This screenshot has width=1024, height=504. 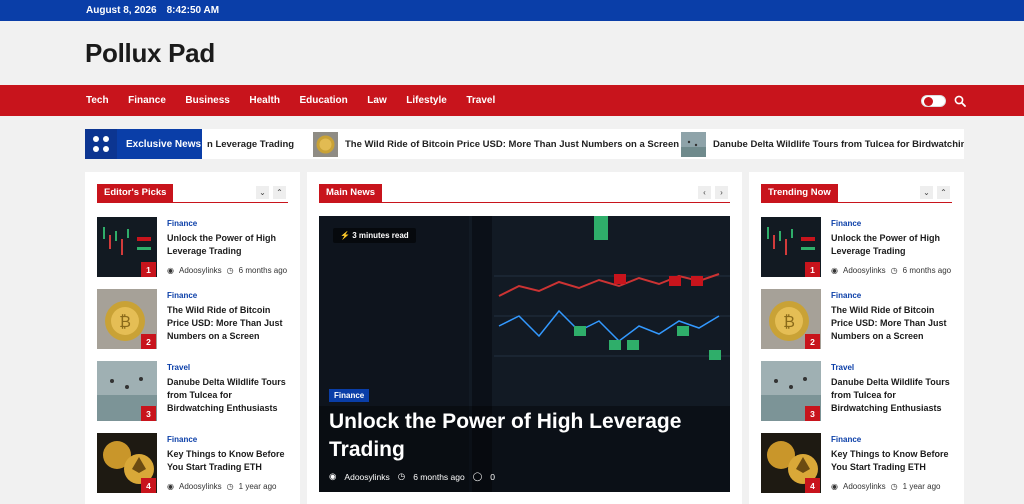 I want to click on post-time: 6 months ago, so click(x=927, y=270).